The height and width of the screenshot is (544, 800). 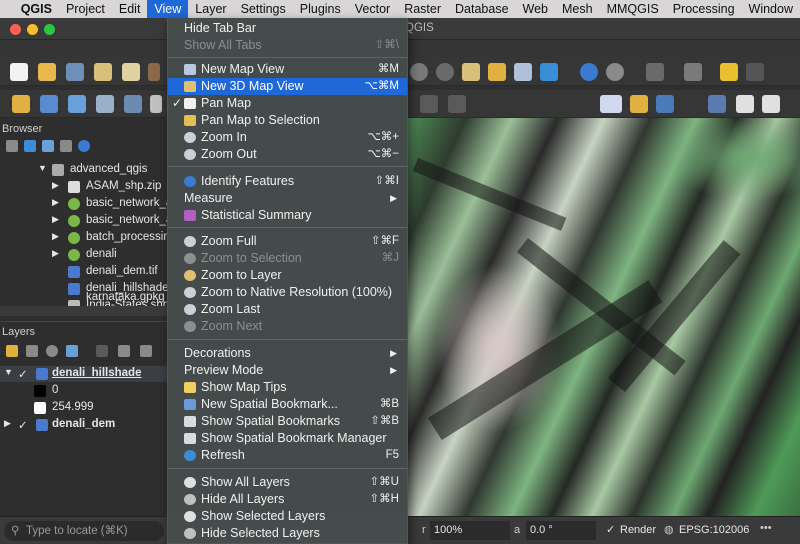 What do you see at coordinates (75, 72) in the screenshot?
I see `save-project-icon` at bounding box center [75, 72].